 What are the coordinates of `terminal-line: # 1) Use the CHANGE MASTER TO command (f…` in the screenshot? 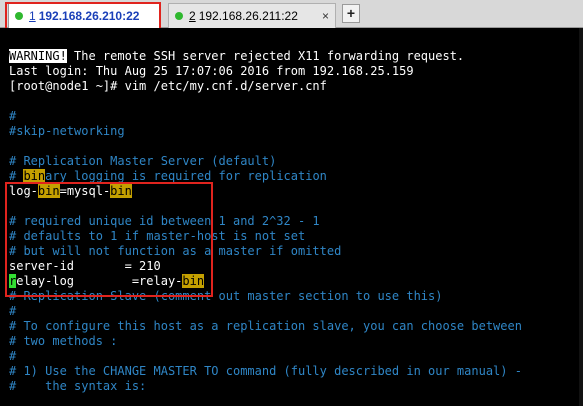 It's located at (265, 371).